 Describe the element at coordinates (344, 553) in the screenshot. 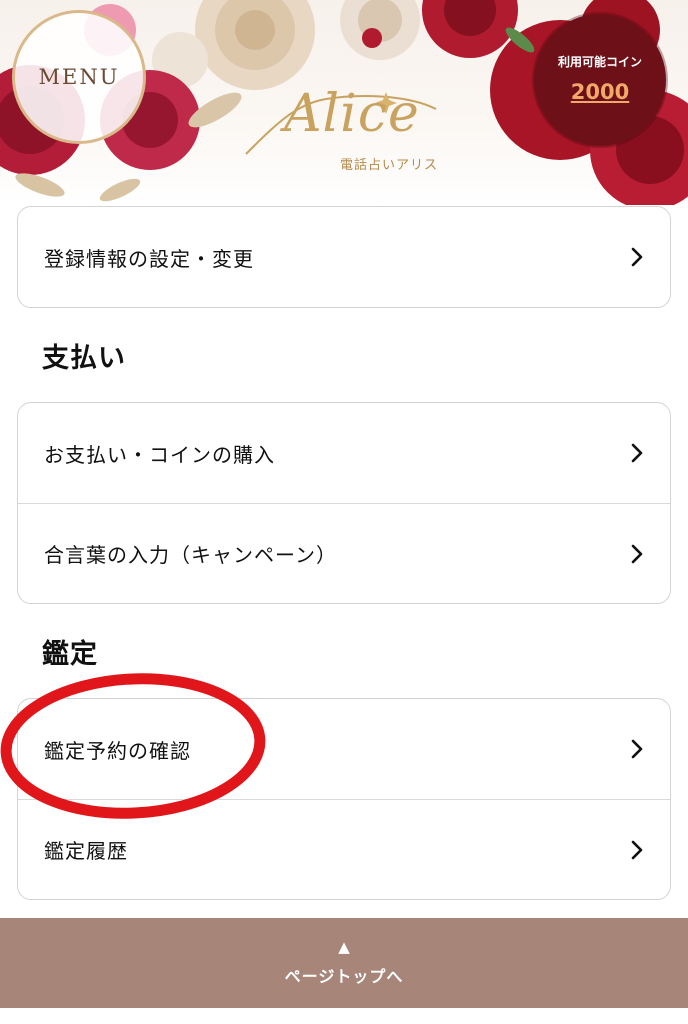

I see `menu-item-campaign-password: 合言葉の入力（キャンペーン）` at that location.